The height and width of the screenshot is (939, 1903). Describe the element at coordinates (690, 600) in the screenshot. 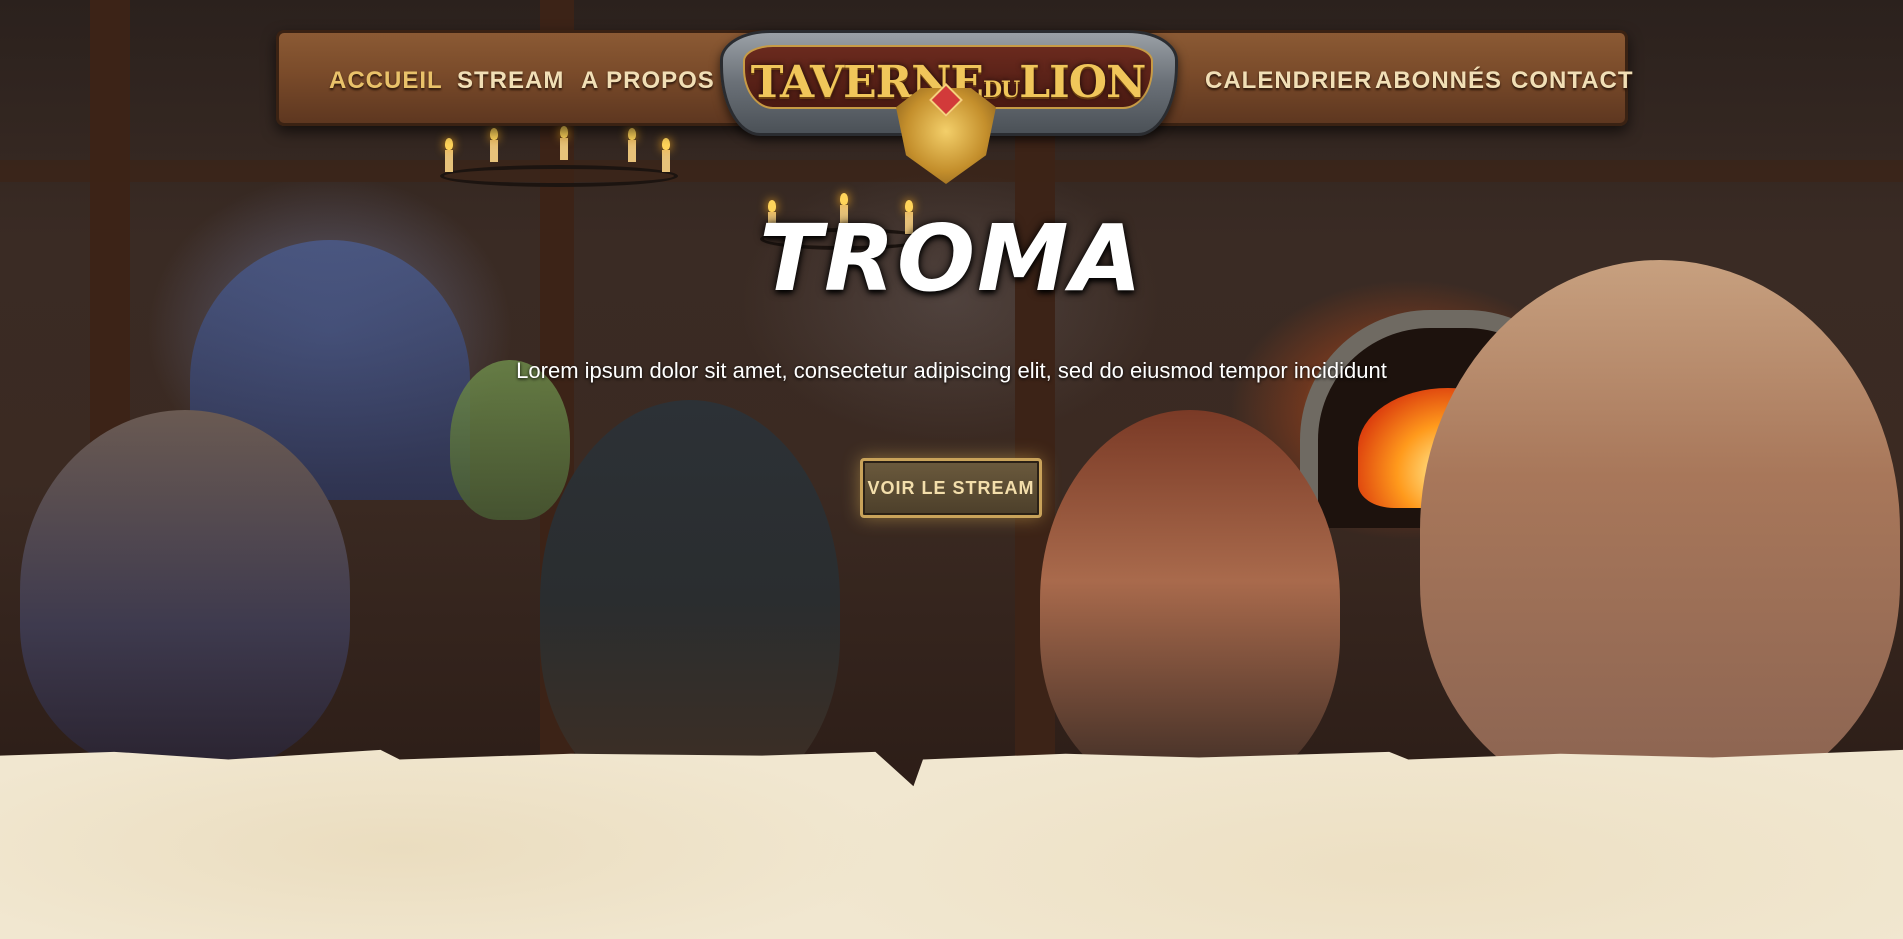

I see `hooded-rogue-character` at that location.